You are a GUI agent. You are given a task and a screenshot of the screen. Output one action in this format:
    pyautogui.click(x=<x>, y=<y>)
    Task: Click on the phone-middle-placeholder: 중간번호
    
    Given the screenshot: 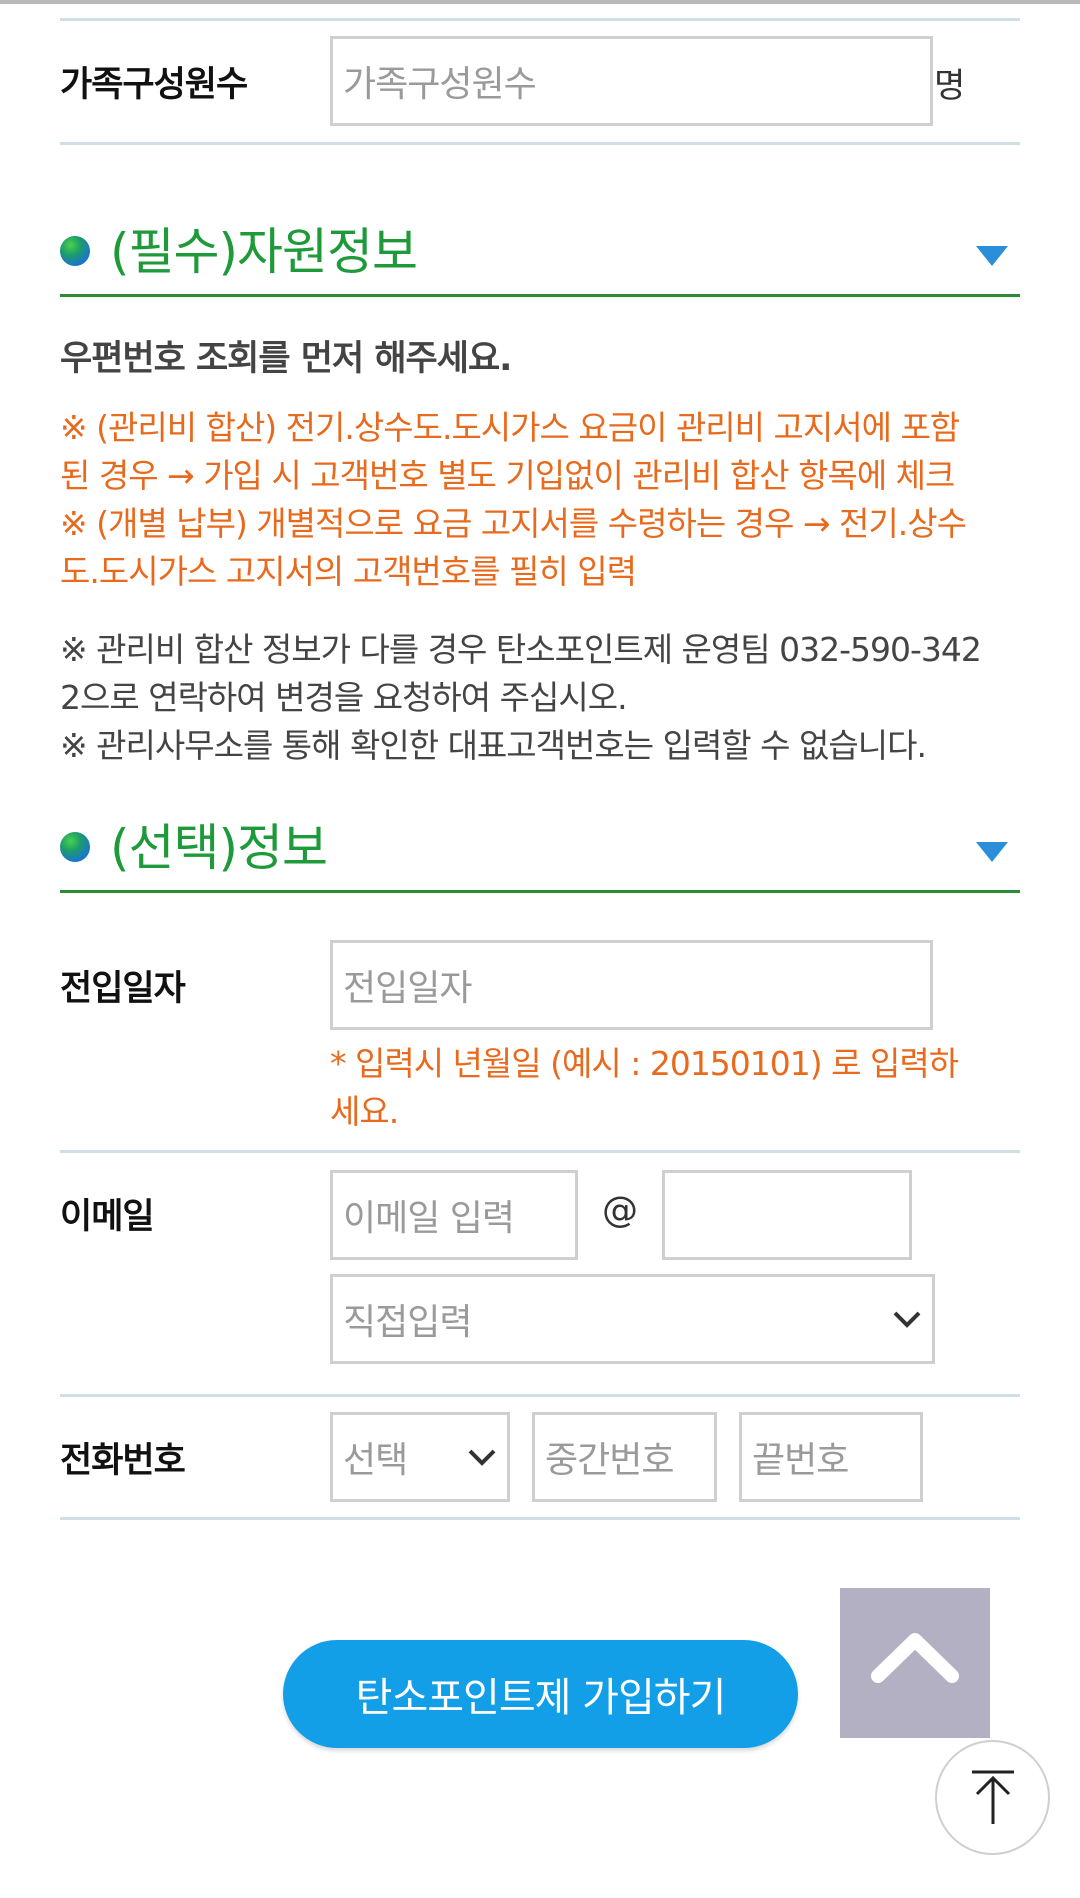 What is the action you would take?
    pyautogui.click(x=609, y=1460)
    